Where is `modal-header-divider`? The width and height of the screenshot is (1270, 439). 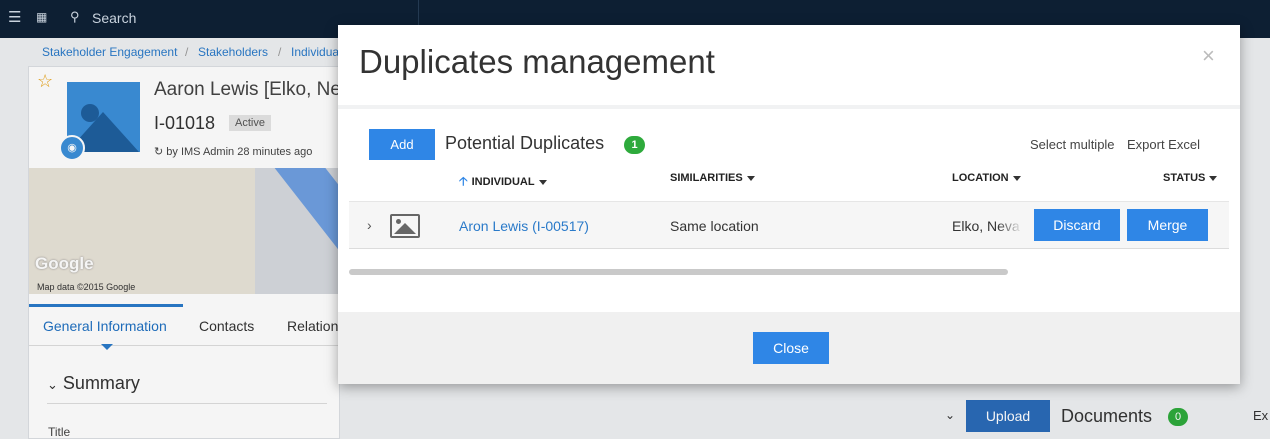 modal-header-divider is located at coordinates (789, 107).